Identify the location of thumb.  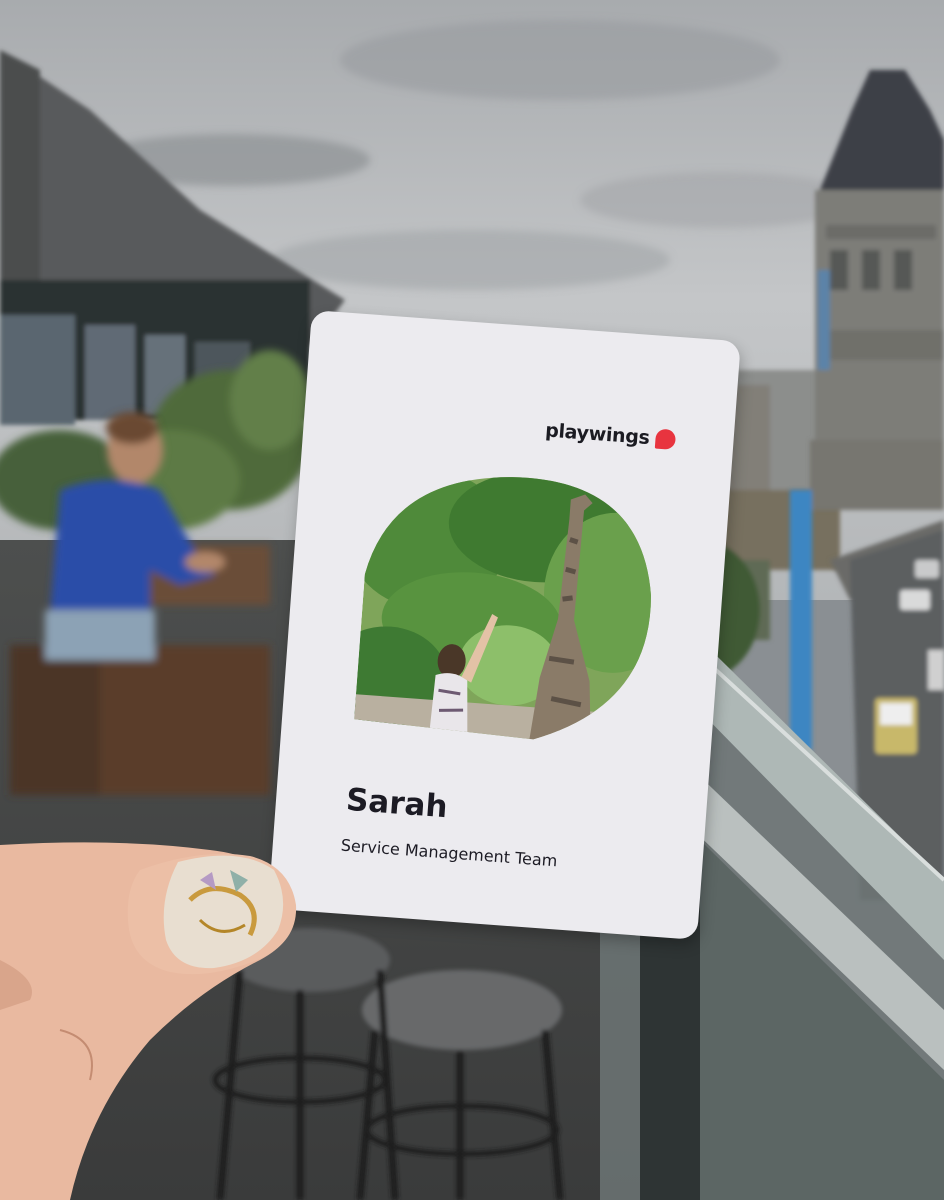
(212, 914).